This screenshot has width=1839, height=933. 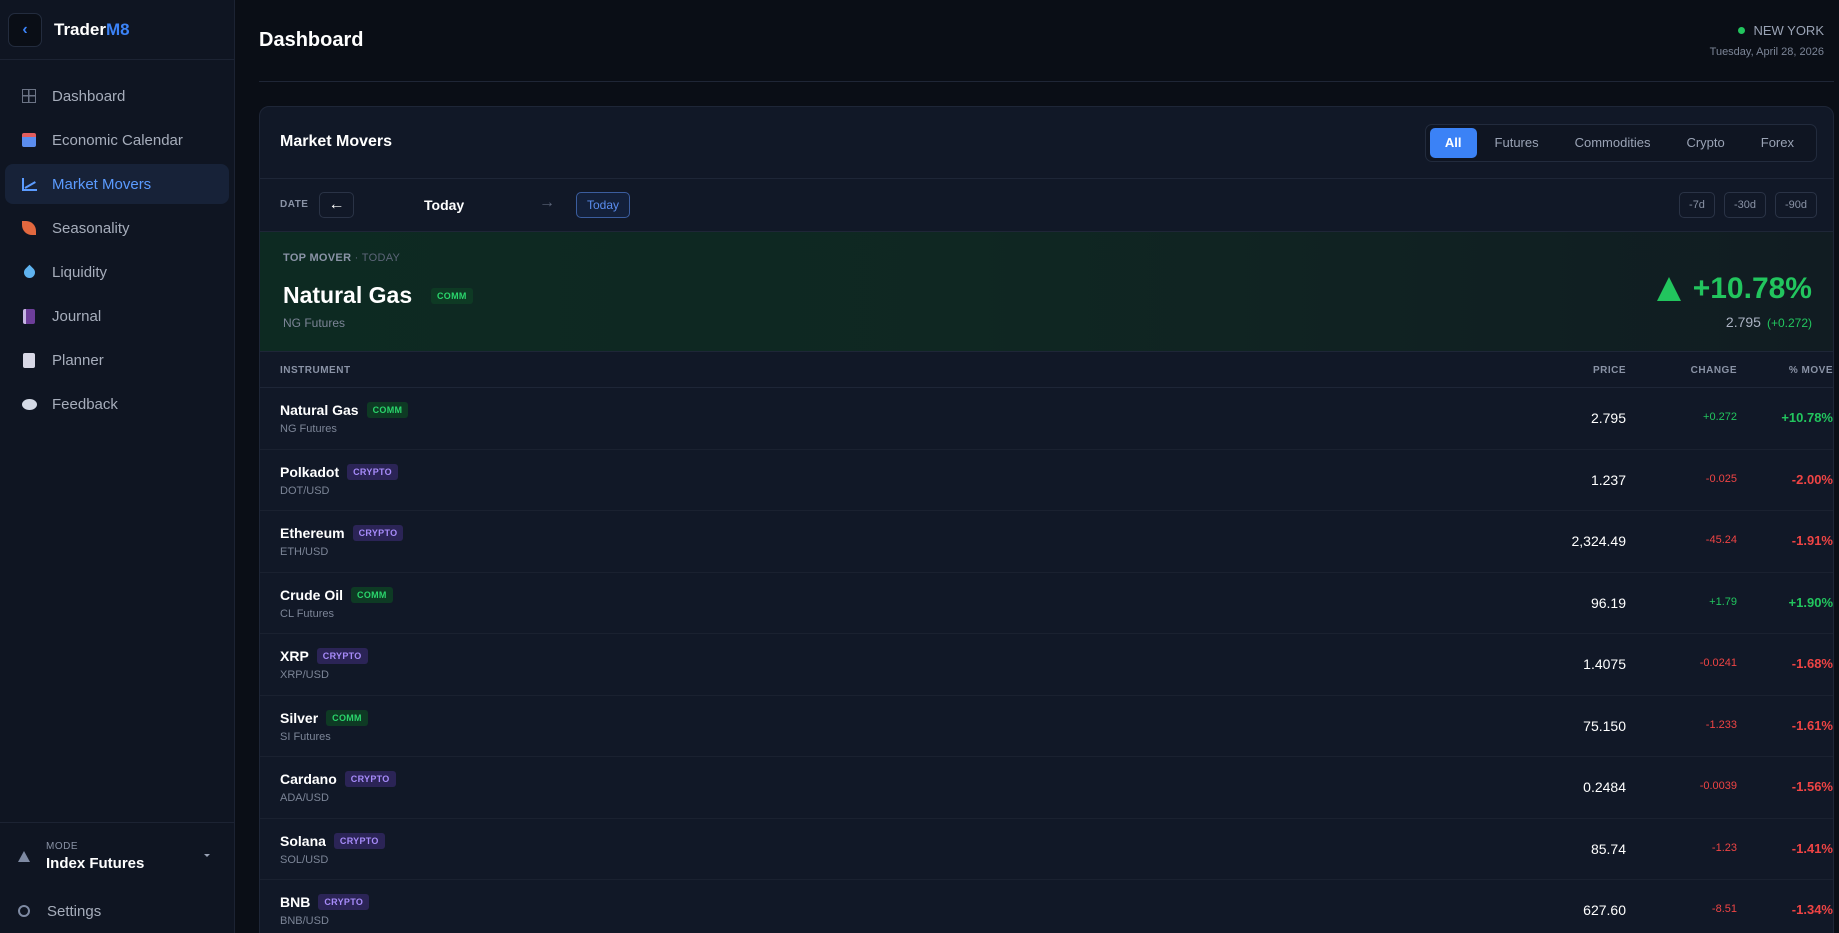 I want to click on column-move: % MOVE, so click(x=1811, y=370).